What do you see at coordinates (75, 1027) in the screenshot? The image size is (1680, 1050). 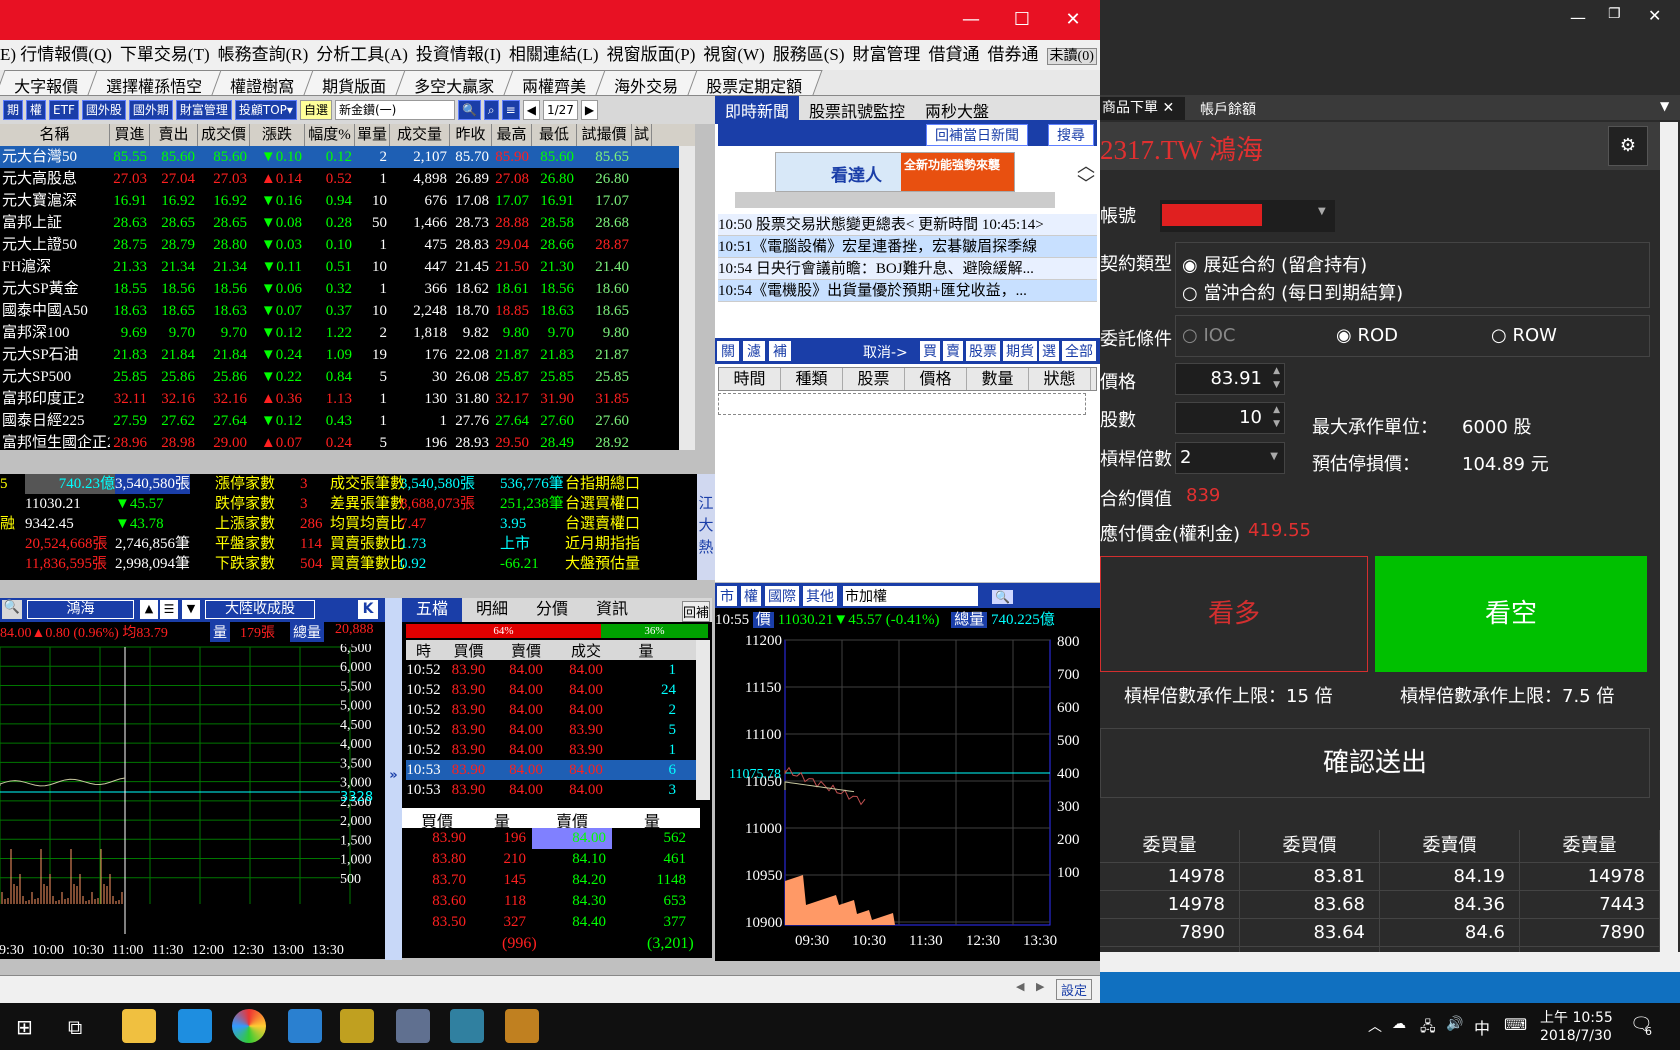 I see `task-view-icon: ⧉` at bounding box center [75, 1027].